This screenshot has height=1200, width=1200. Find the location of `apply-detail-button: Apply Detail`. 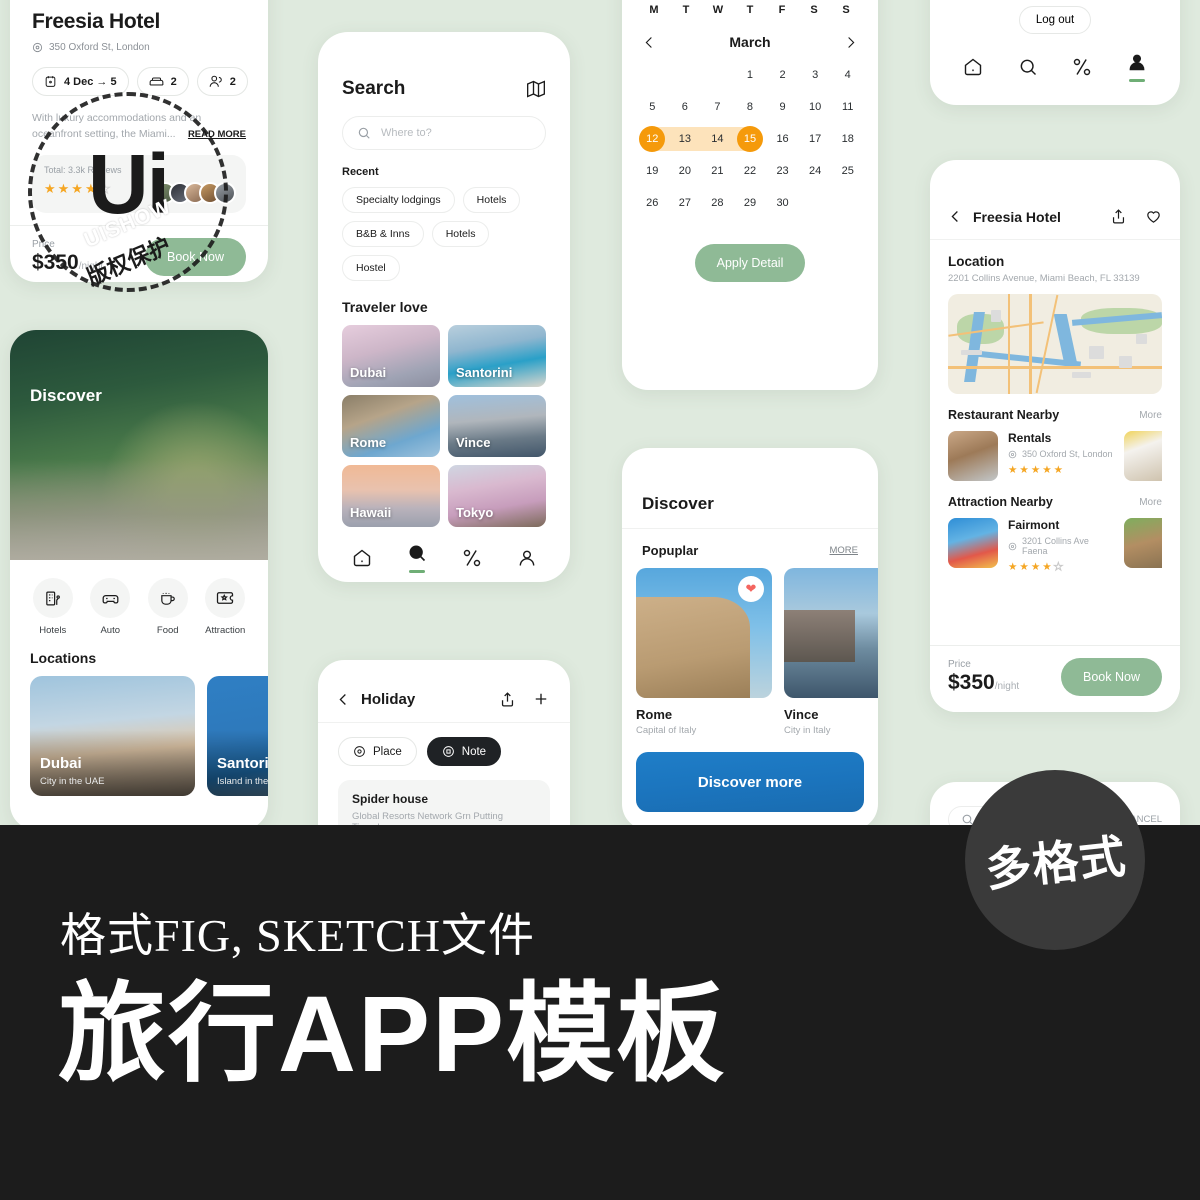

apply-detail-button: Apply Detail is located at coordinates (750, 263).